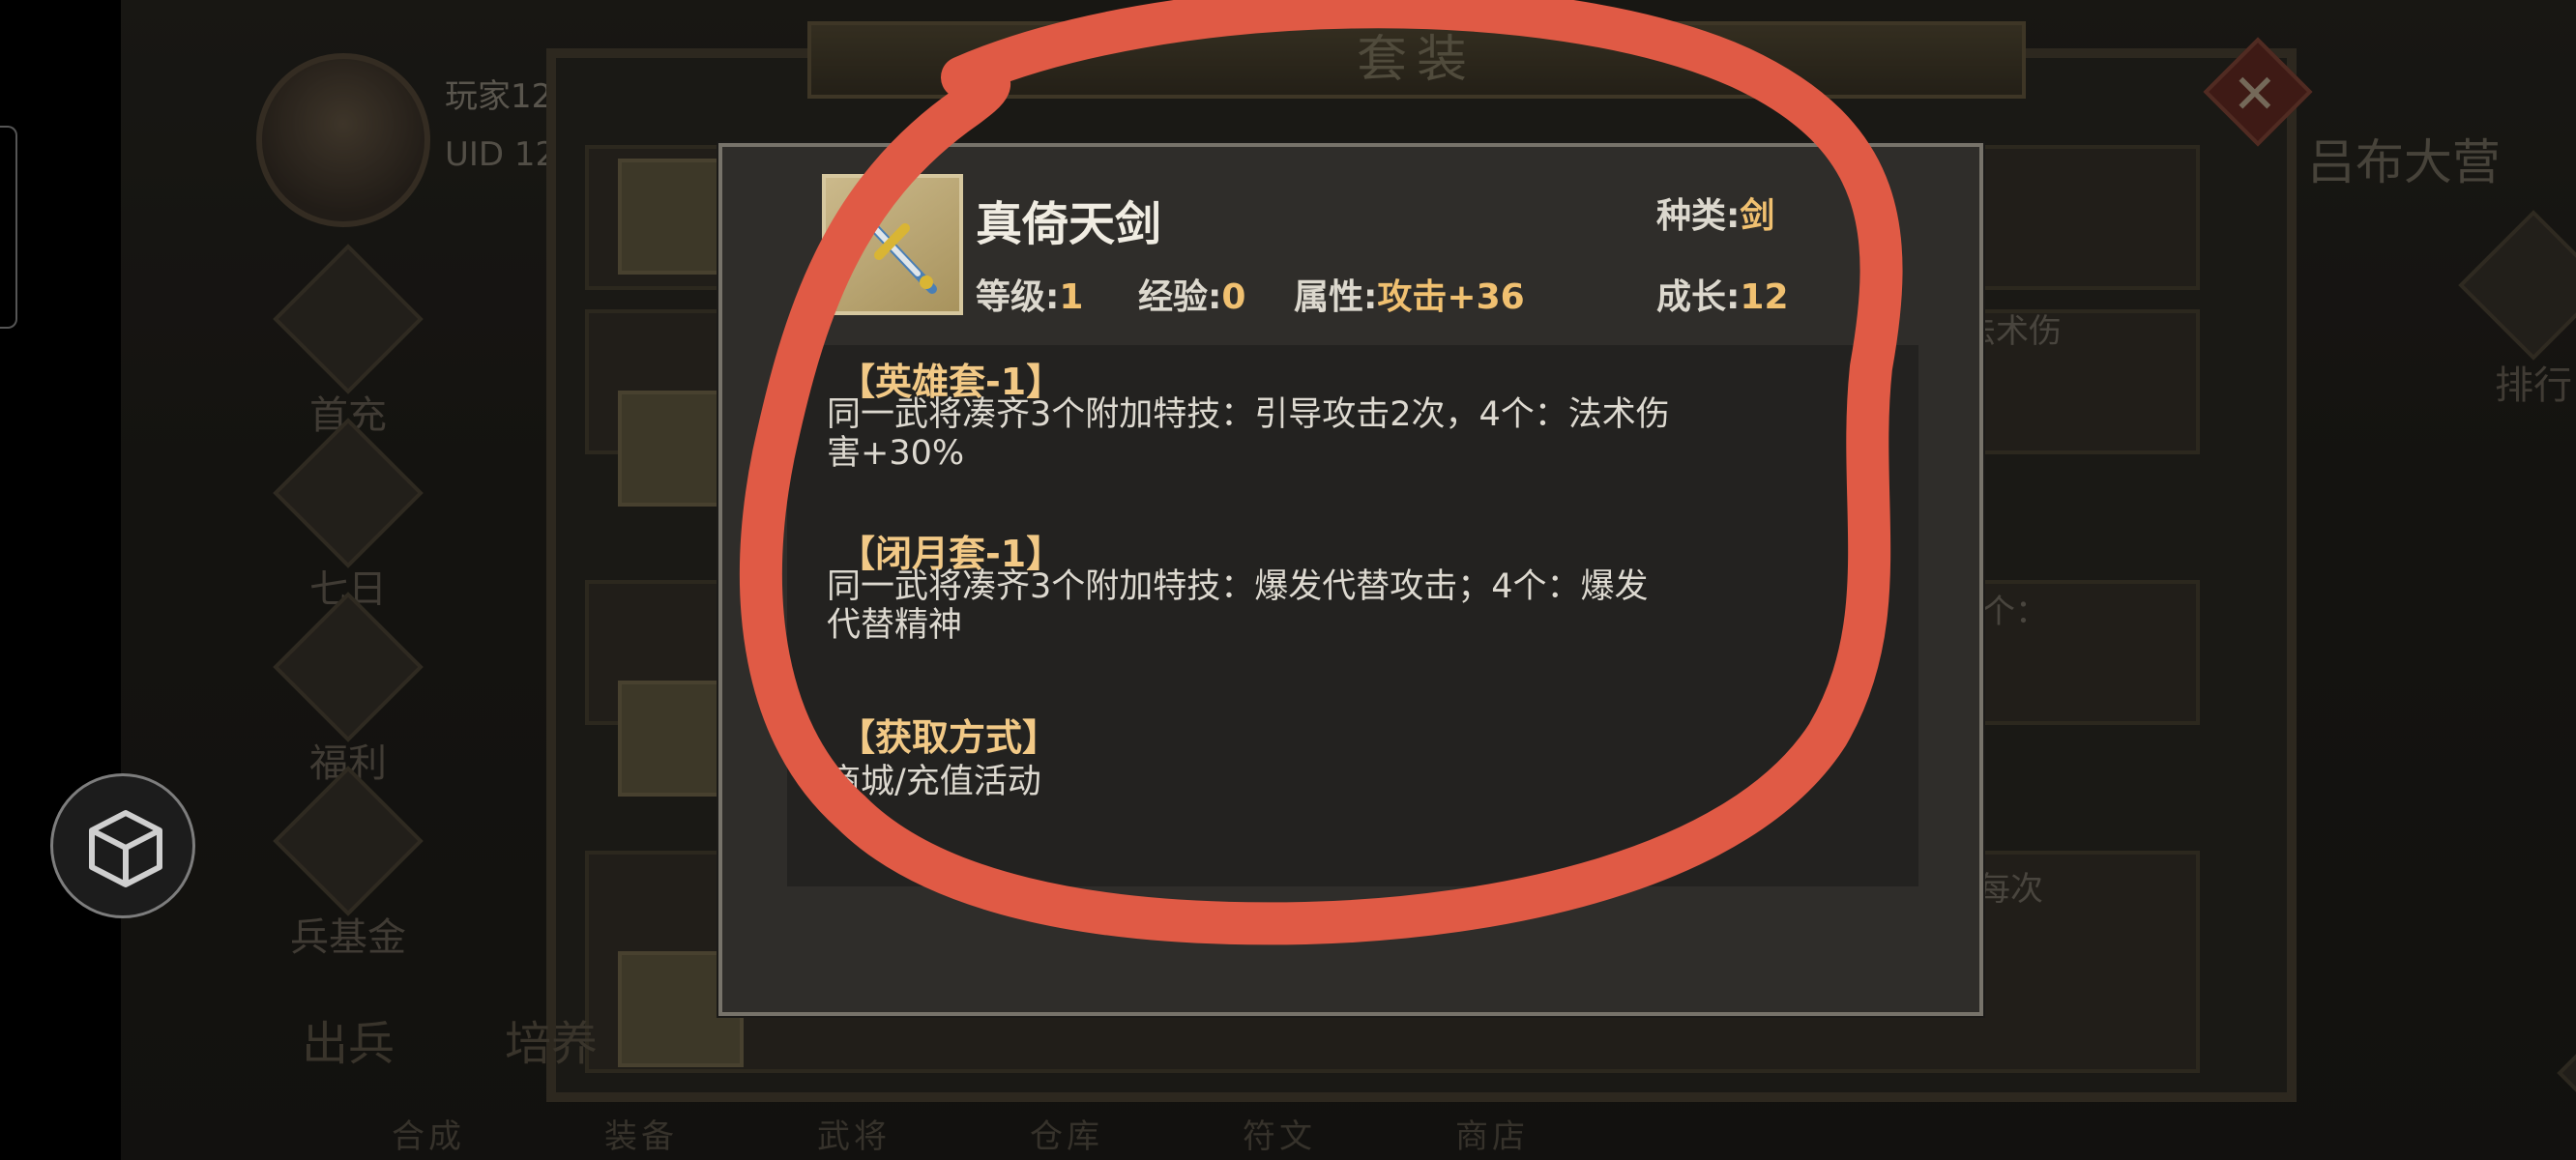 Image resolution: width=2576 pixels, height=1160 pixels. What do you see at coordinates (1238, 606) in the screenshot?
I see `set-desc-biyue: 同一武将凑齐3个附加特技：爆发代替攻击；4个：爆发代替精神` at bounding box center [1238, 606].